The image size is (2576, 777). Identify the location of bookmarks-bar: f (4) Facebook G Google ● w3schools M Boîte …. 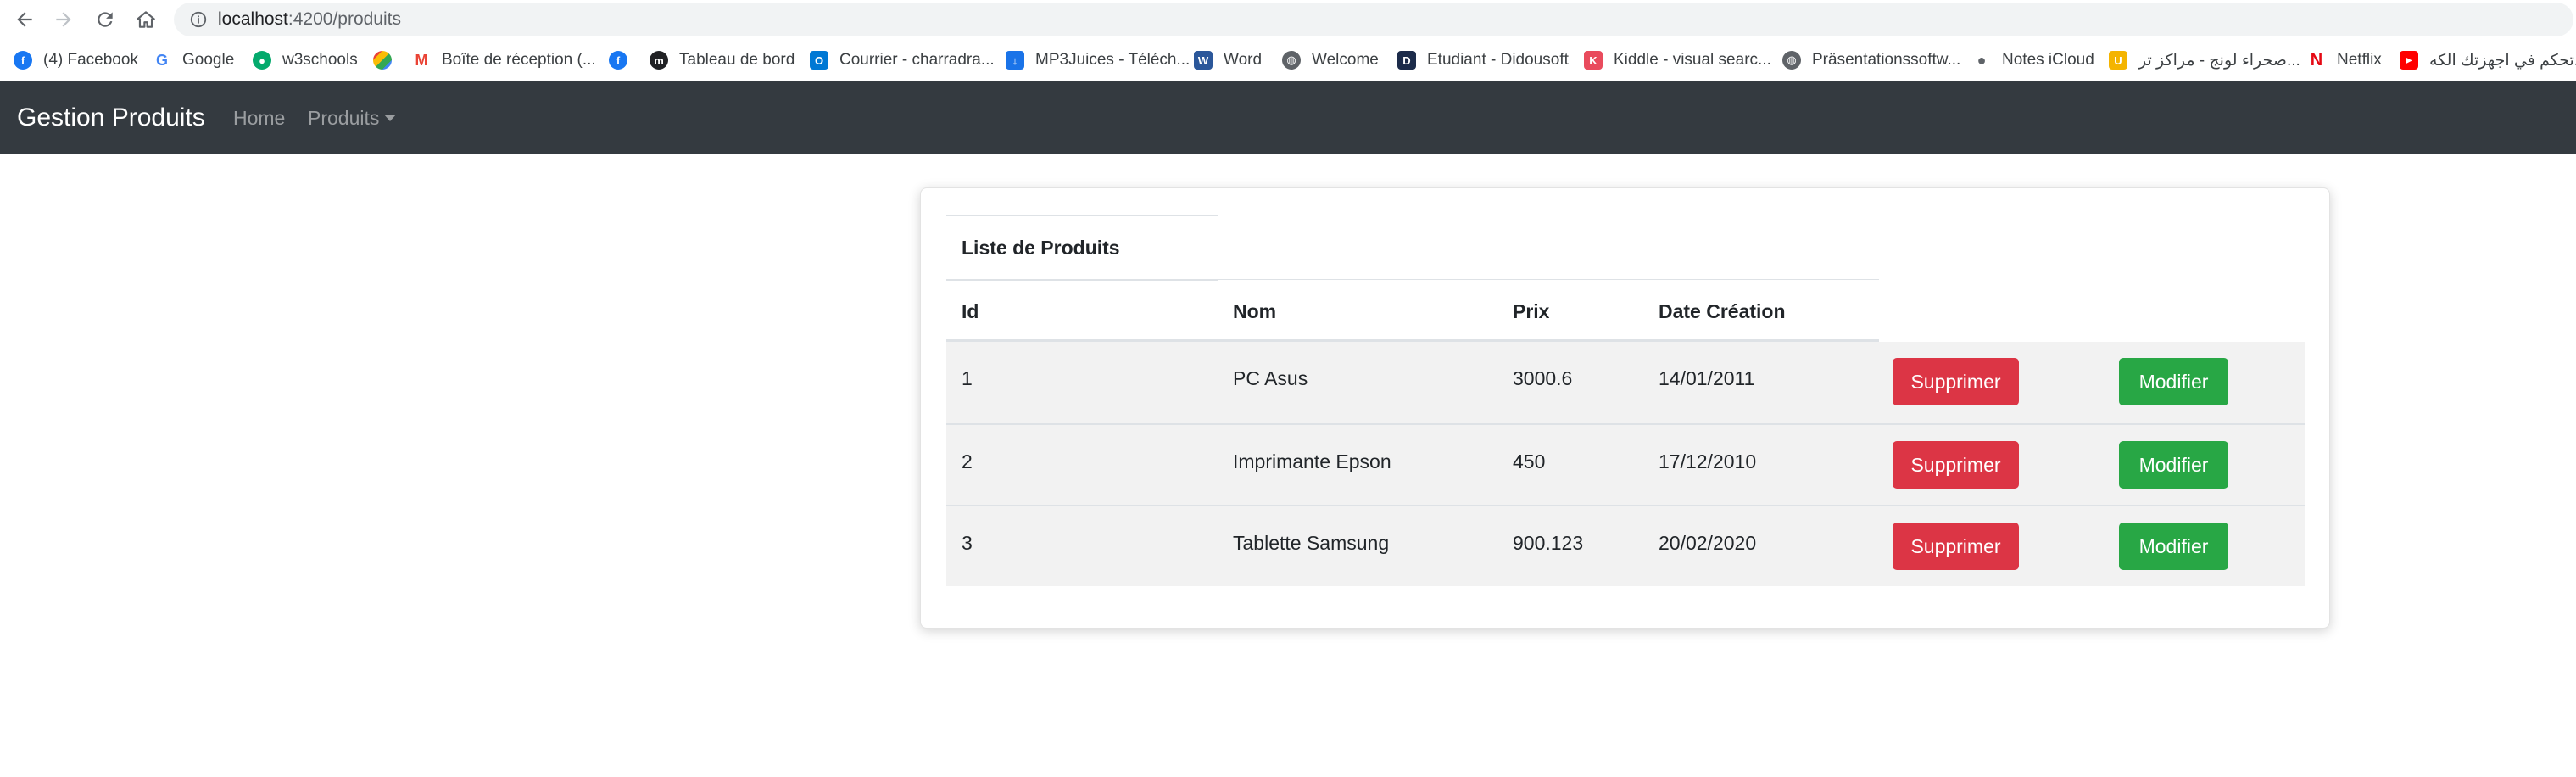
(1288, 60).